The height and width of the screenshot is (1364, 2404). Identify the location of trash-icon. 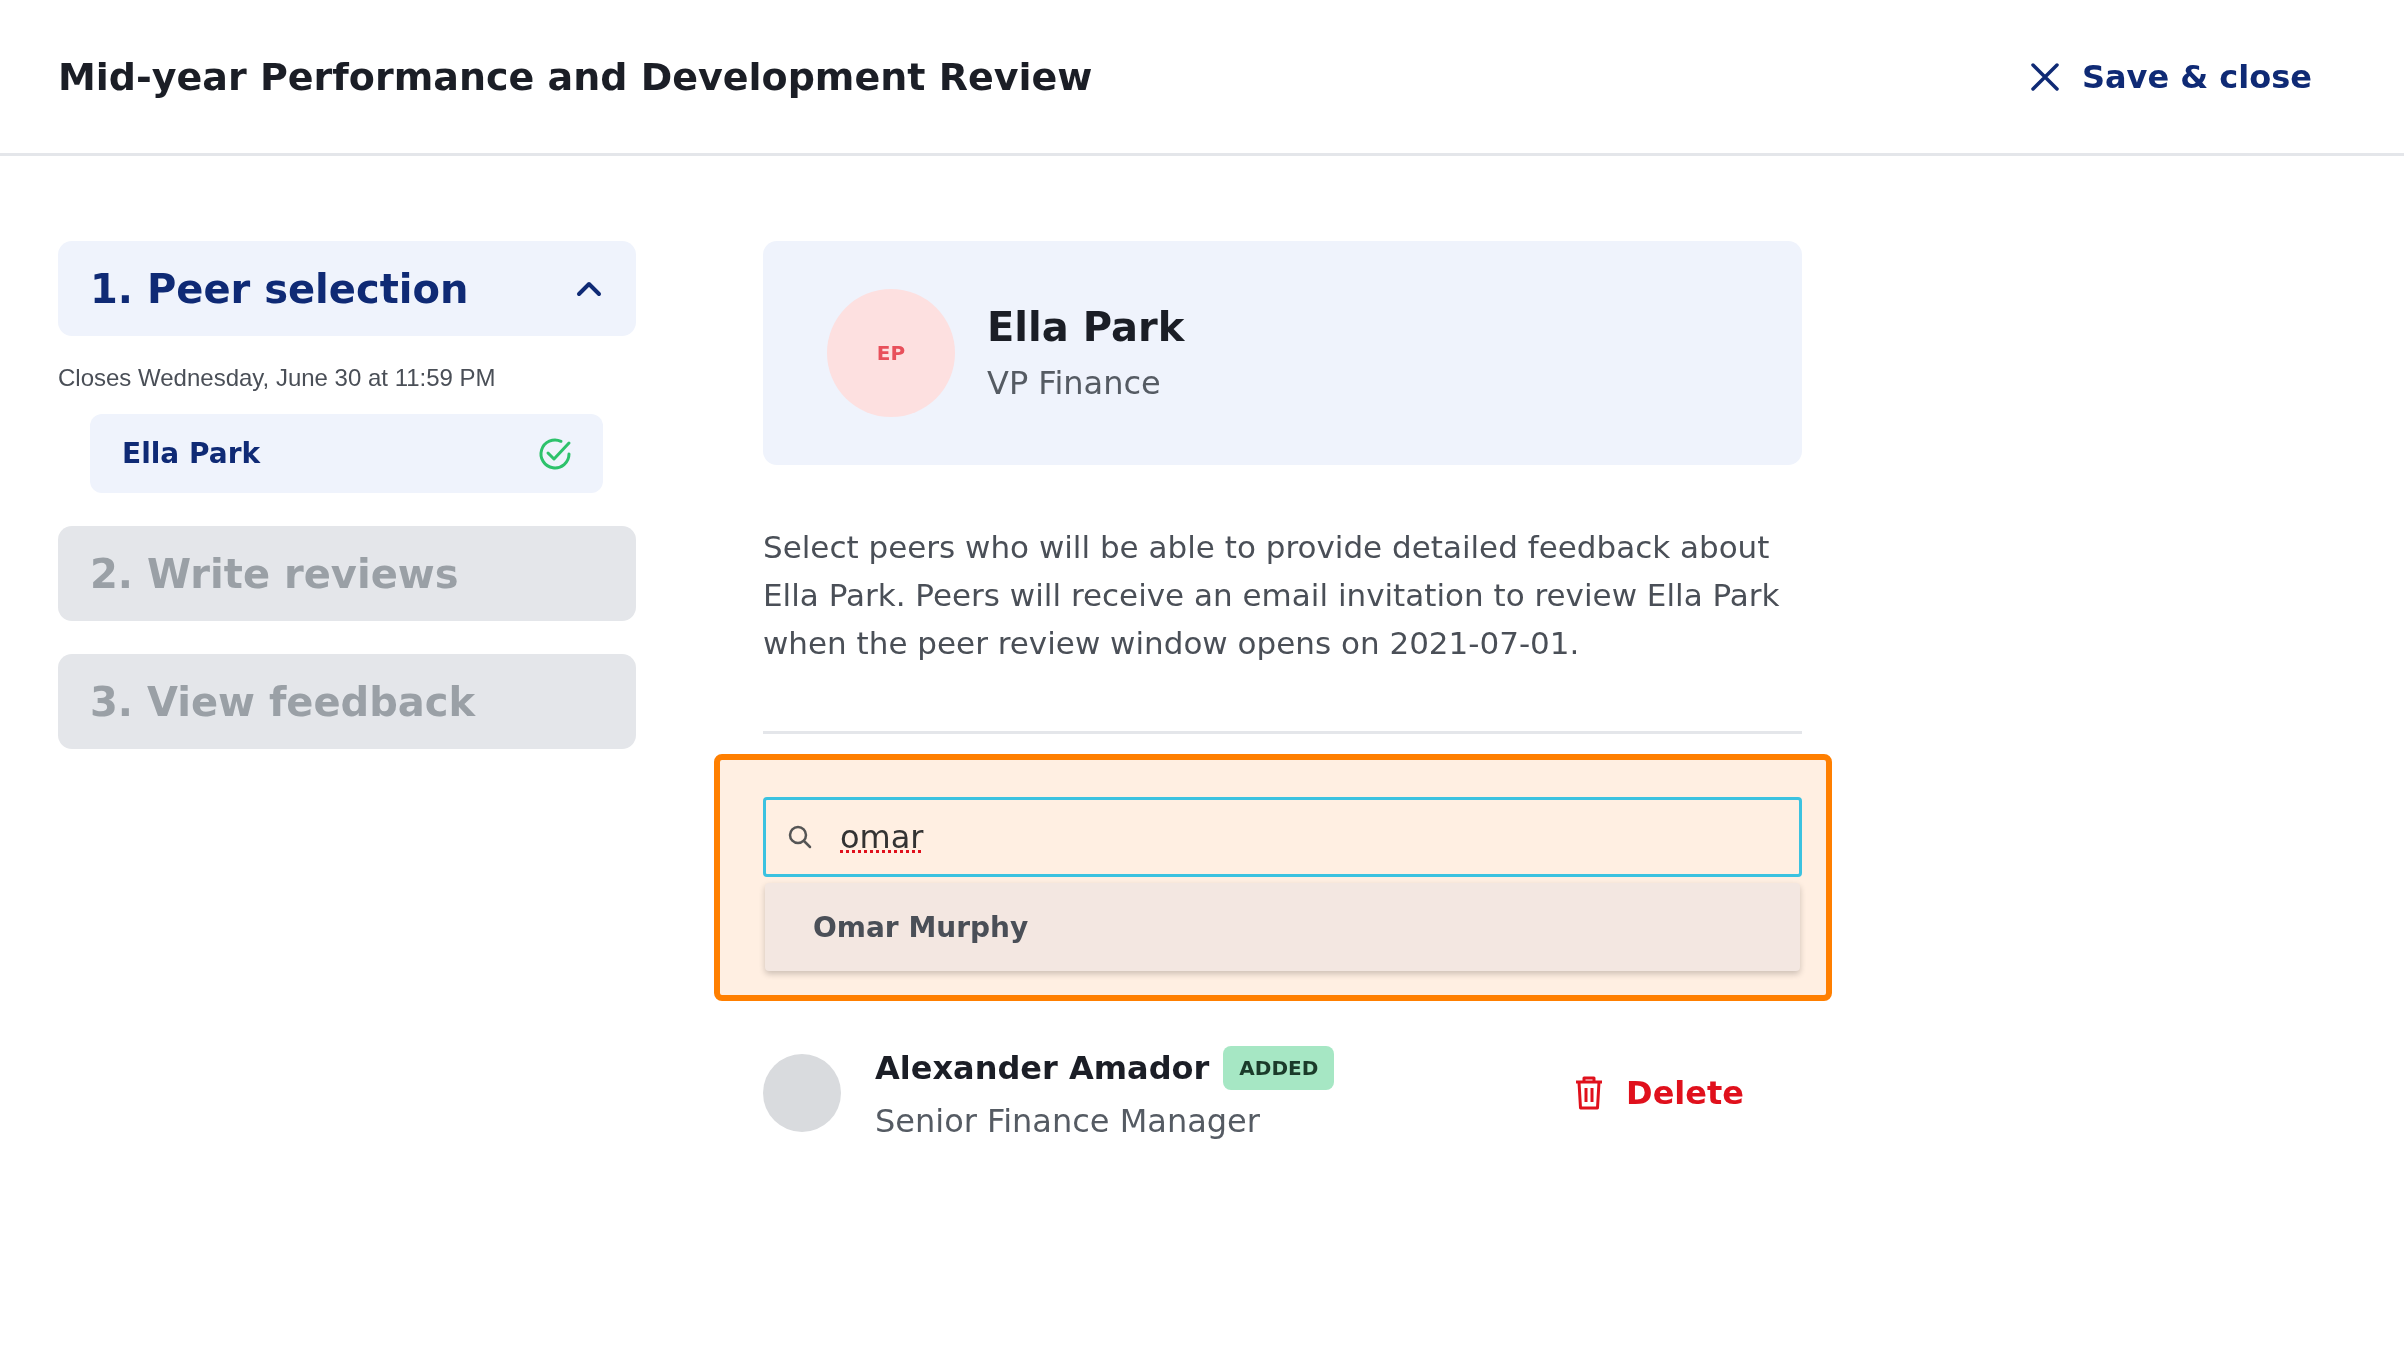
(1589, 1093).